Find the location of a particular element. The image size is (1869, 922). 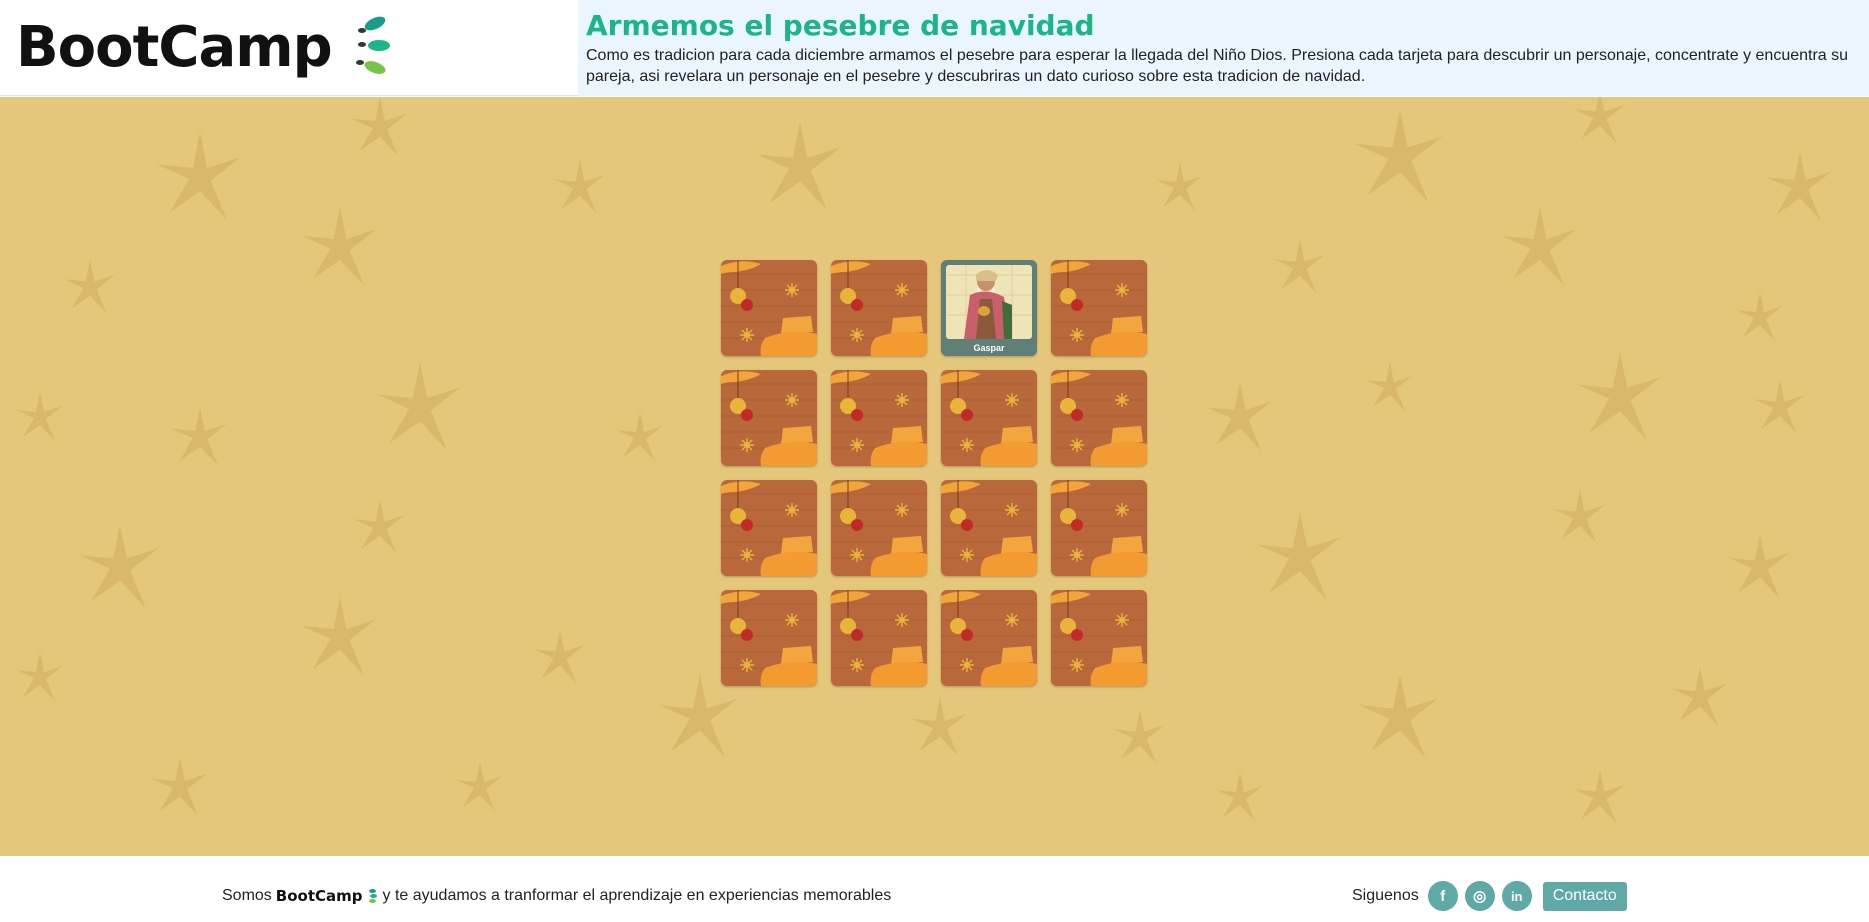

tagline-prefix: Somos is located at coordinates (247, 895).